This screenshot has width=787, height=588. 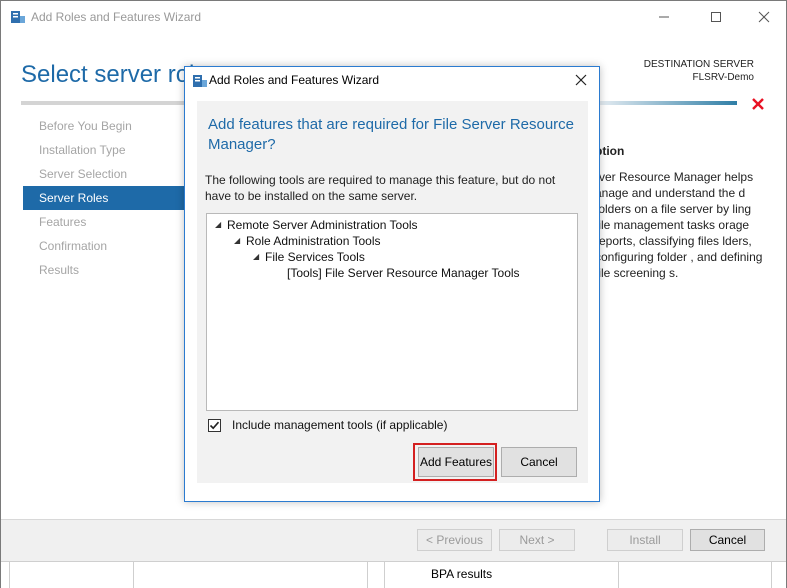 What do you see at coordinates (454, 540) in the screenshot?
I see `previous-button: < Previous` at bounding box center [454, 540].